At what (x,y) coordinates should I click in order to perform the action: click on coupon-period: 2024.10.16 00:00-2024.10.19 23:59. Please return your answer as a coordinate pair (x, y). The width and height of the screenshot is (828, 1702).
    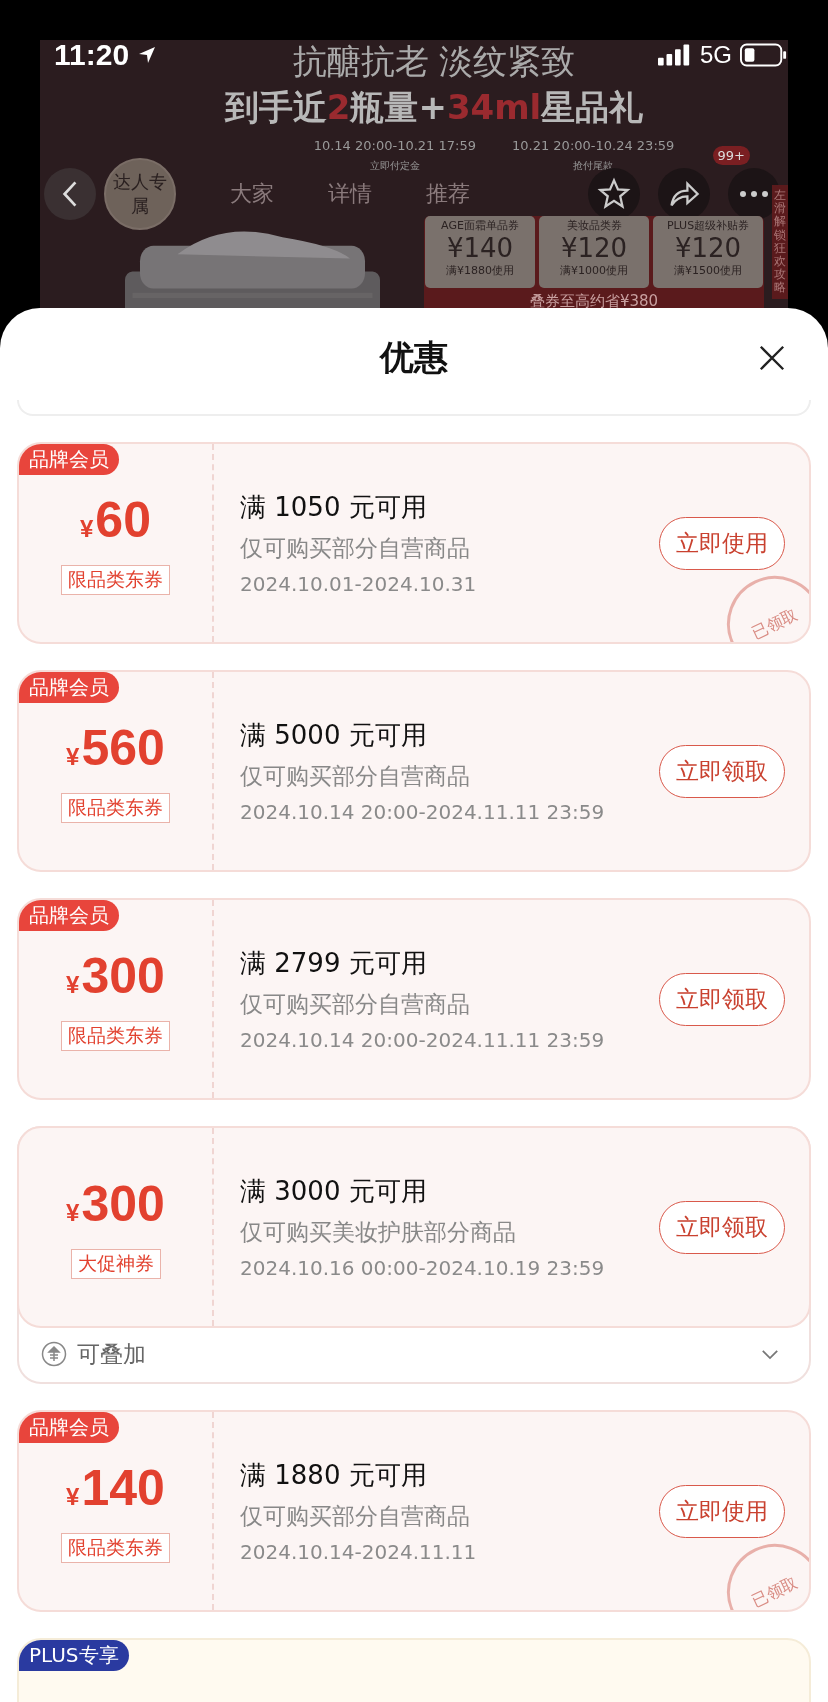
    Looking at the image, I should click on (423, 1268).